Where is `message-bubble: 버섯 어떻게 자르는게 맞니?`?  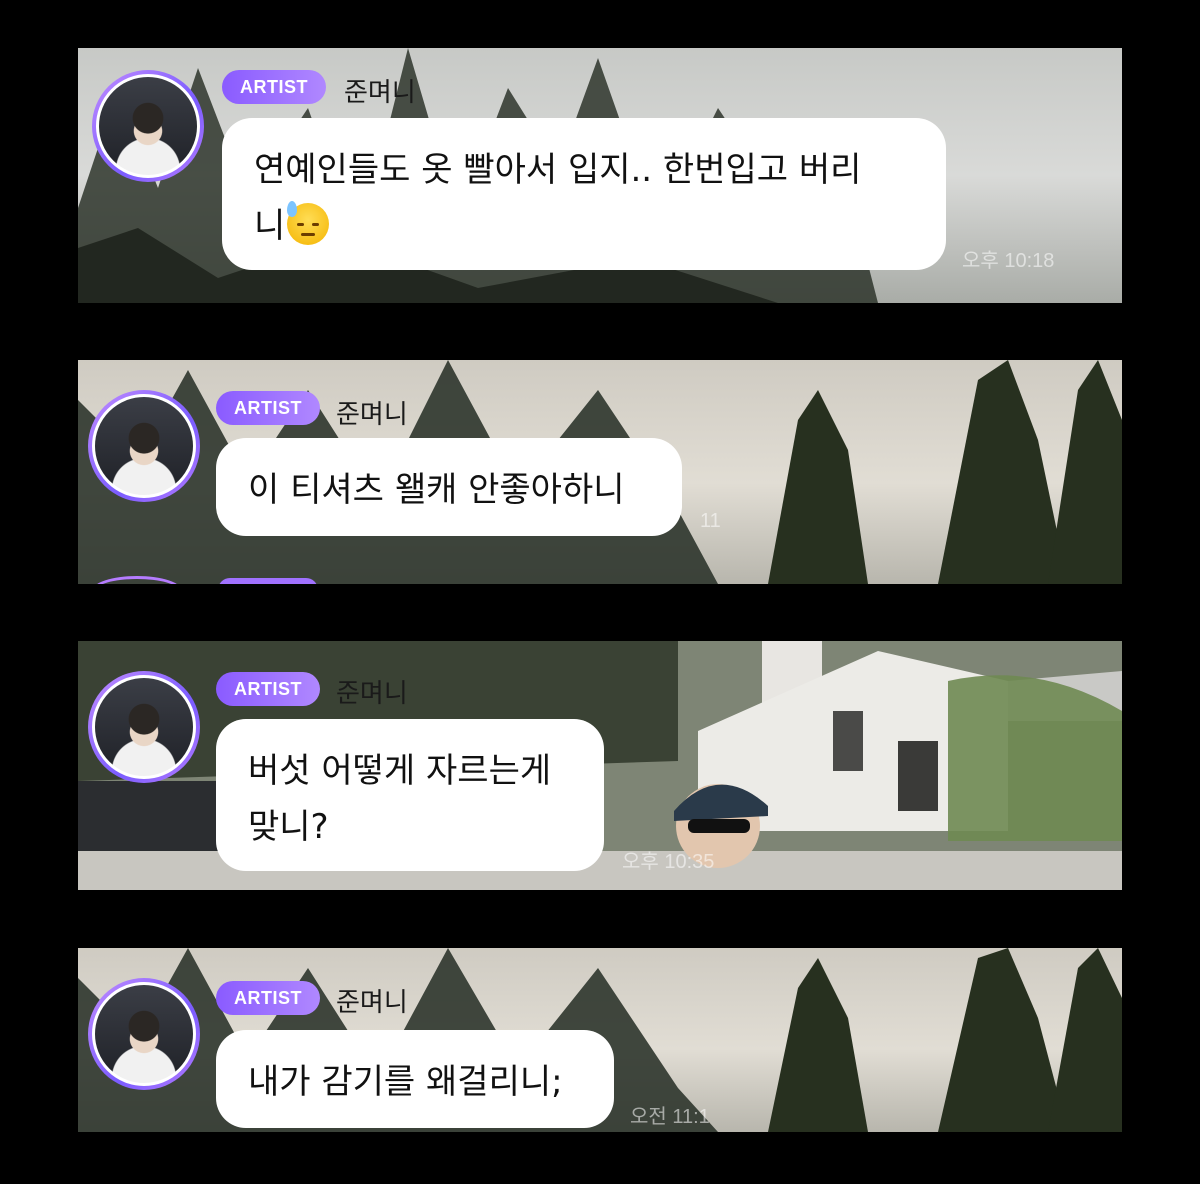 message-bubble: 버섯 어떻게 자르는게 맞니? is located at coordinates (410, 795).